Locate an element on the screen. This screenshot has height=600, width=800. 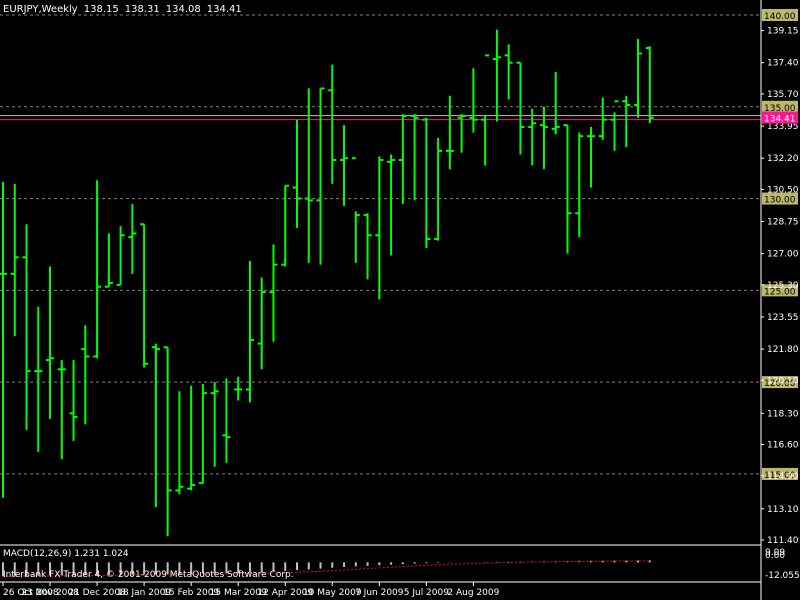
y-tick-label: 111.40 is located at coordinates (783, 541).